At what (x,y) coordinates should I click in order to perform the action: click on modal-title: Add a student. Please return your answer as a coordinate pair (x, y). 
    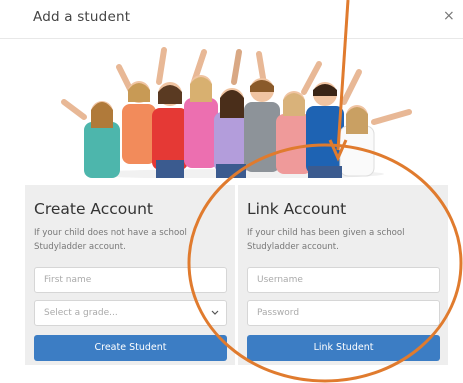
    Looking at the image, I should click on (82, 17).